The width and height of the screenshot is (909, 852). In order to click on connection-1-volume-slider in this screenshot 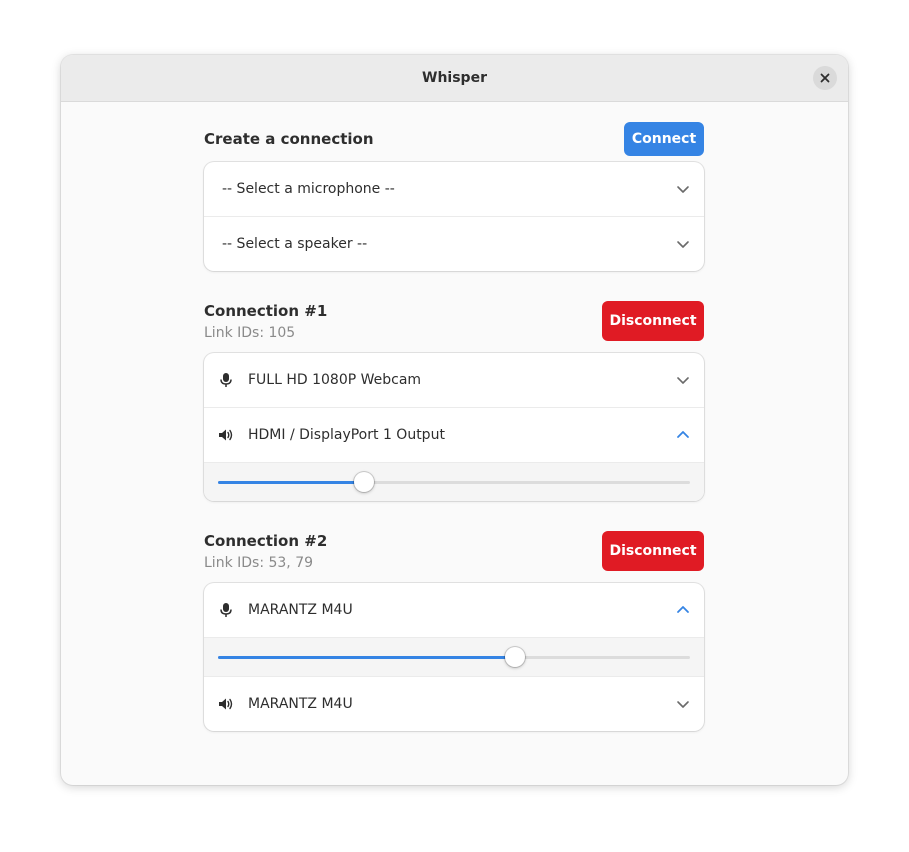, I will do `click(454, 482)`.